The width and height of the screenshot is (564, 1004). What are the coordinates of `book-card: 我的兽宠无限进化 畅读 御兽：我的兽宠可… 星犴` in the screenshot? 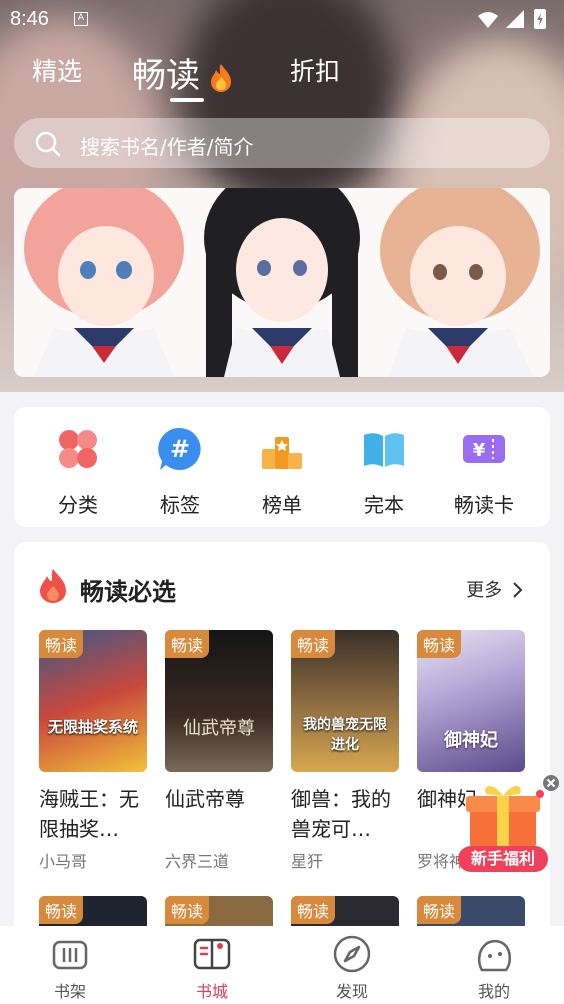 It's located at (345, 751).